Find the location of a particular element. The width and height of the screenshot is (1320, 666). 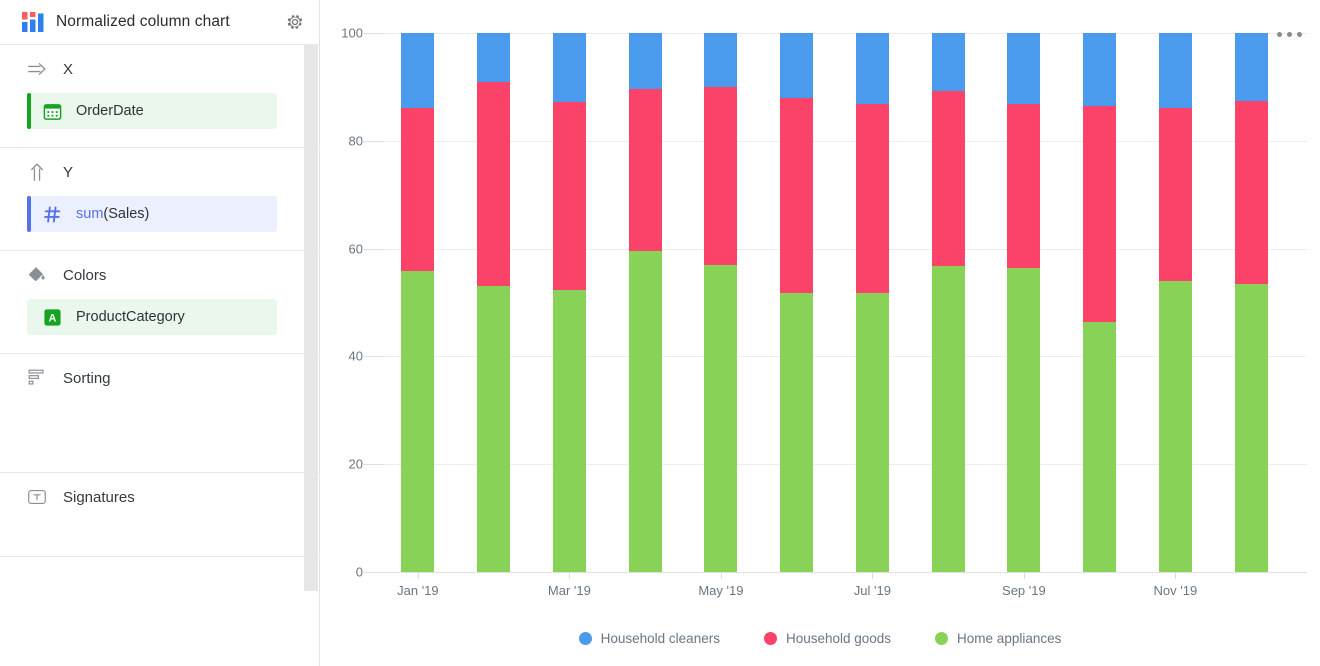

x-axis-tick-label: Jul '19 is located at coordinates (872, 590).